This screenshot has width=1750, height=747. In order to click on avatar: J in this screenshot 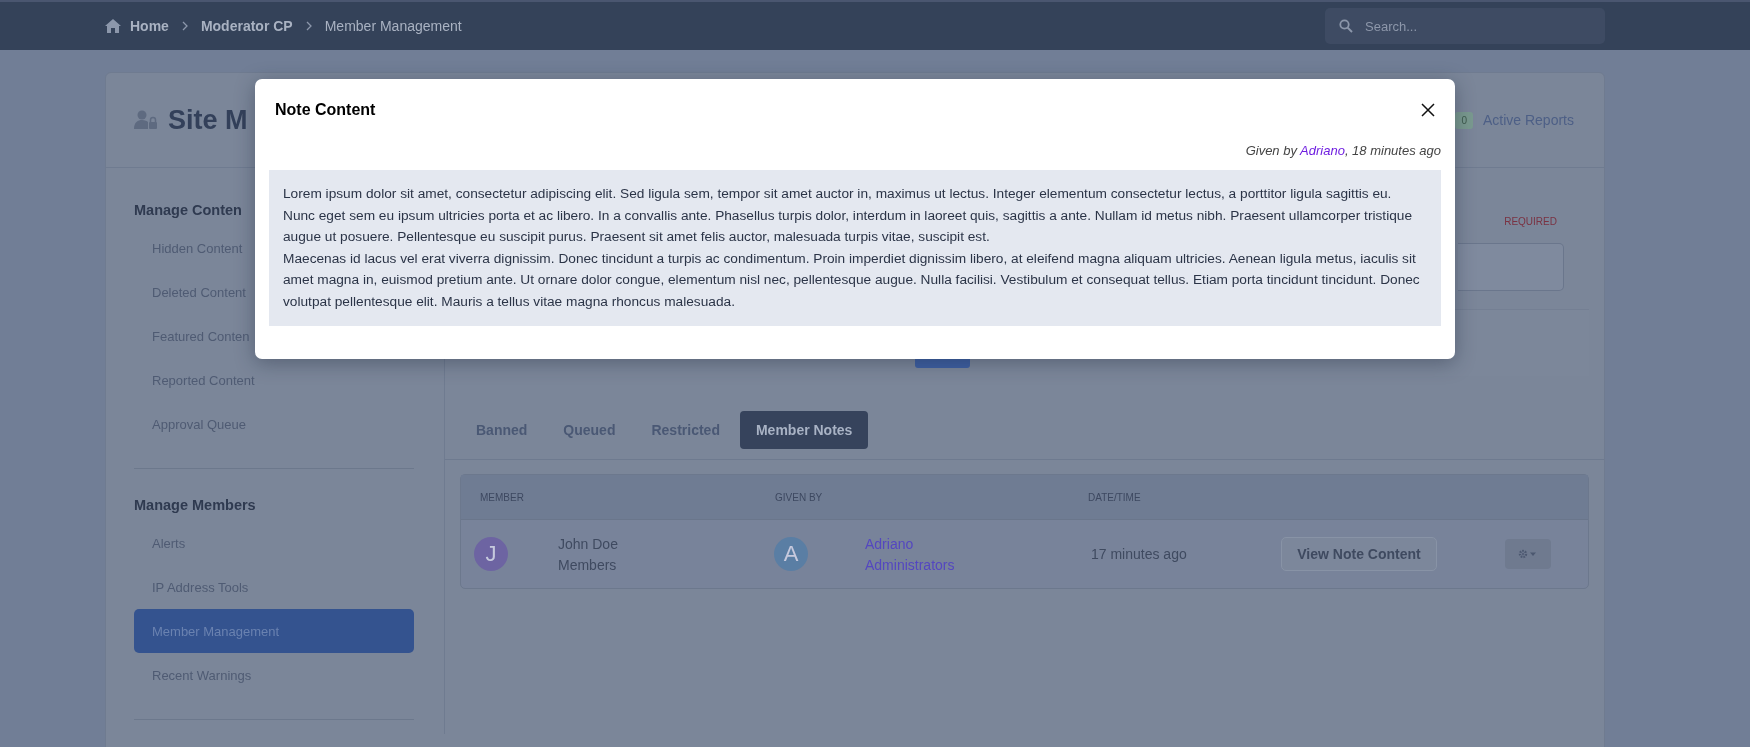, I will do `click(491, 554)`.